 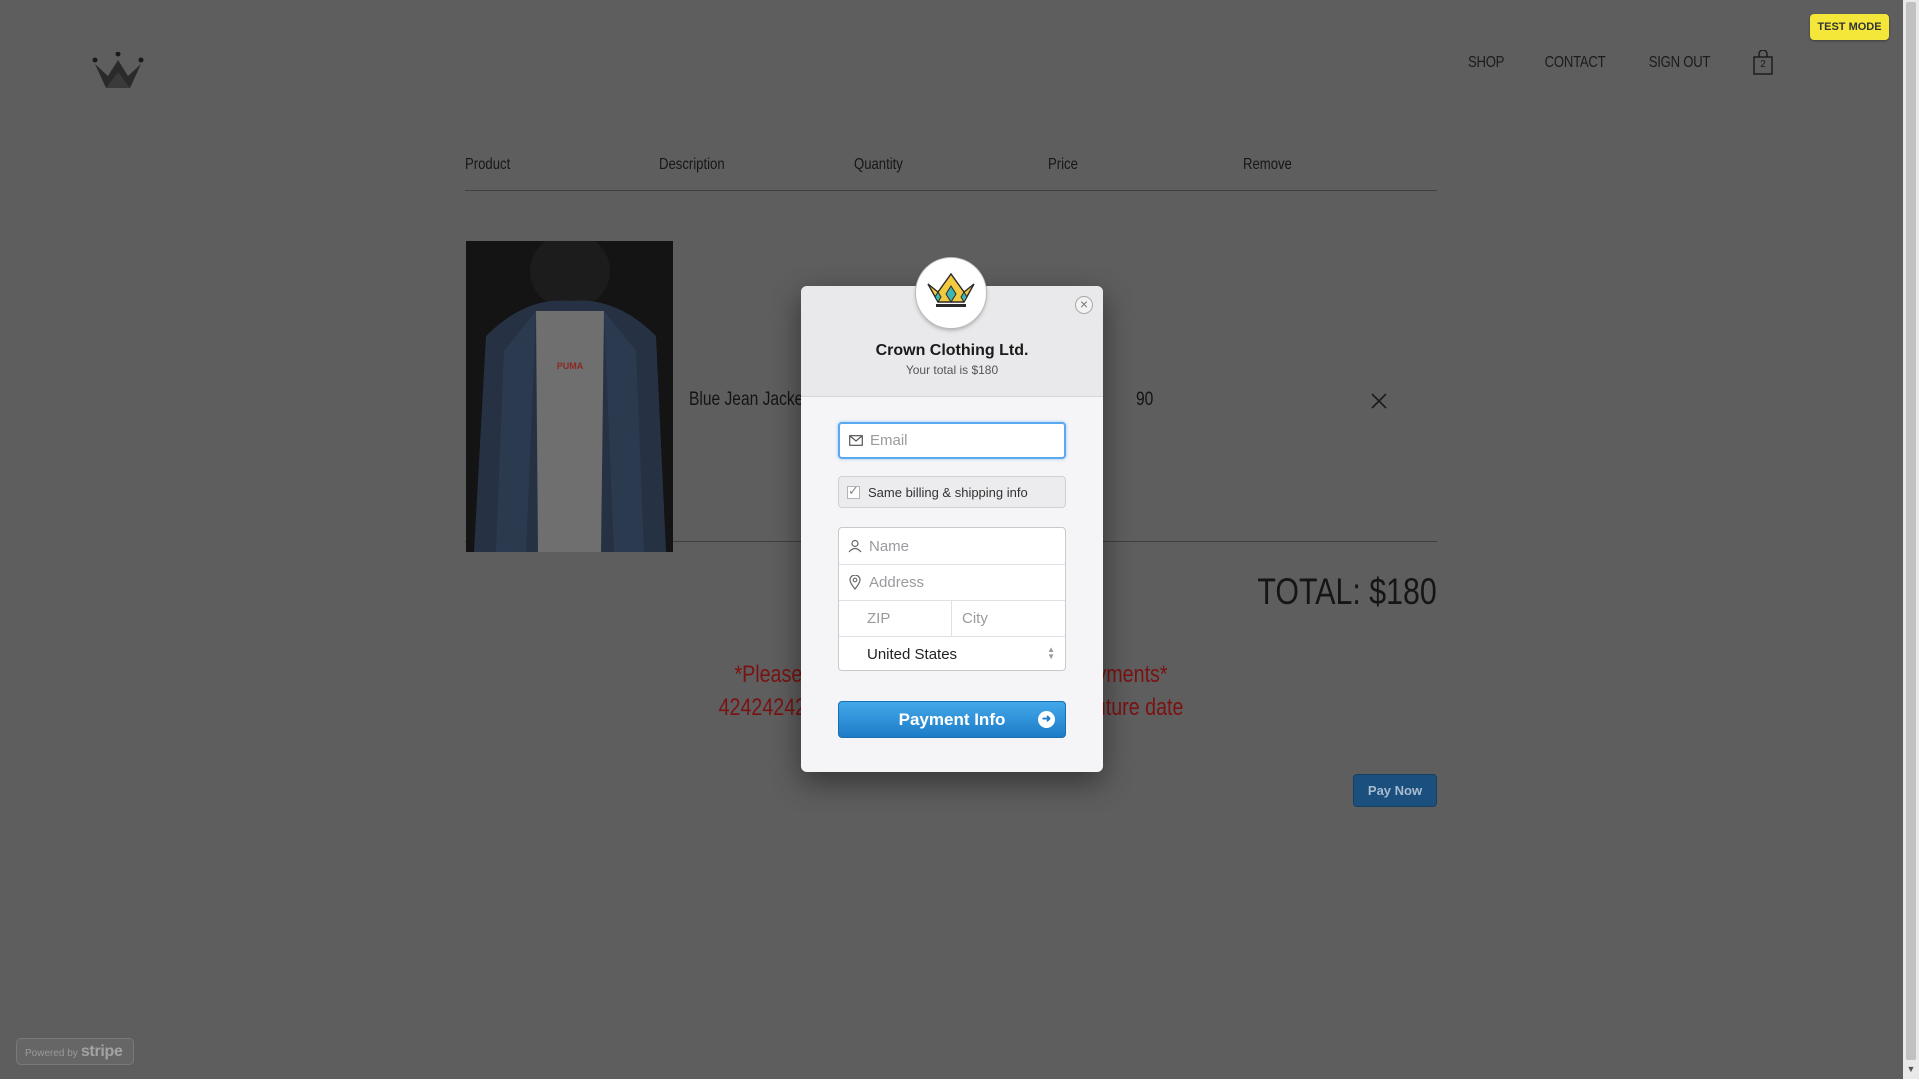 What do you see at coordinates (853, 491) in the screenshot?
I see `same-billing-checkbox` at bounding box center [853, 491].